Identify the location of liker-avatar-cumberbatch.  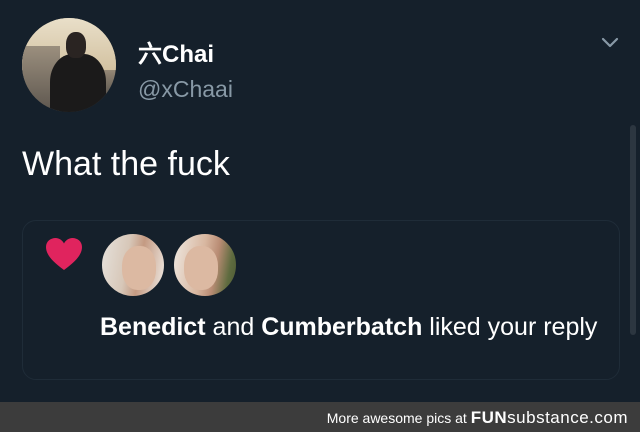
(205, 265).